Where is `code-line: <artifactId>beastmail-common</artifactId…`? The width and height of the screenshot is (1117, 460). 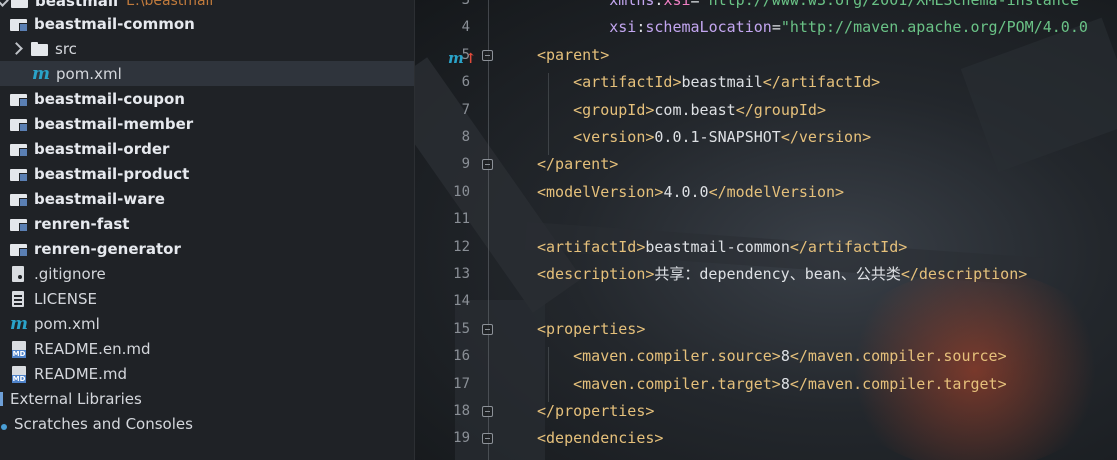
code-line: <artifactId>beastmail-common</artifactId… is located at coordinates (722, 247).